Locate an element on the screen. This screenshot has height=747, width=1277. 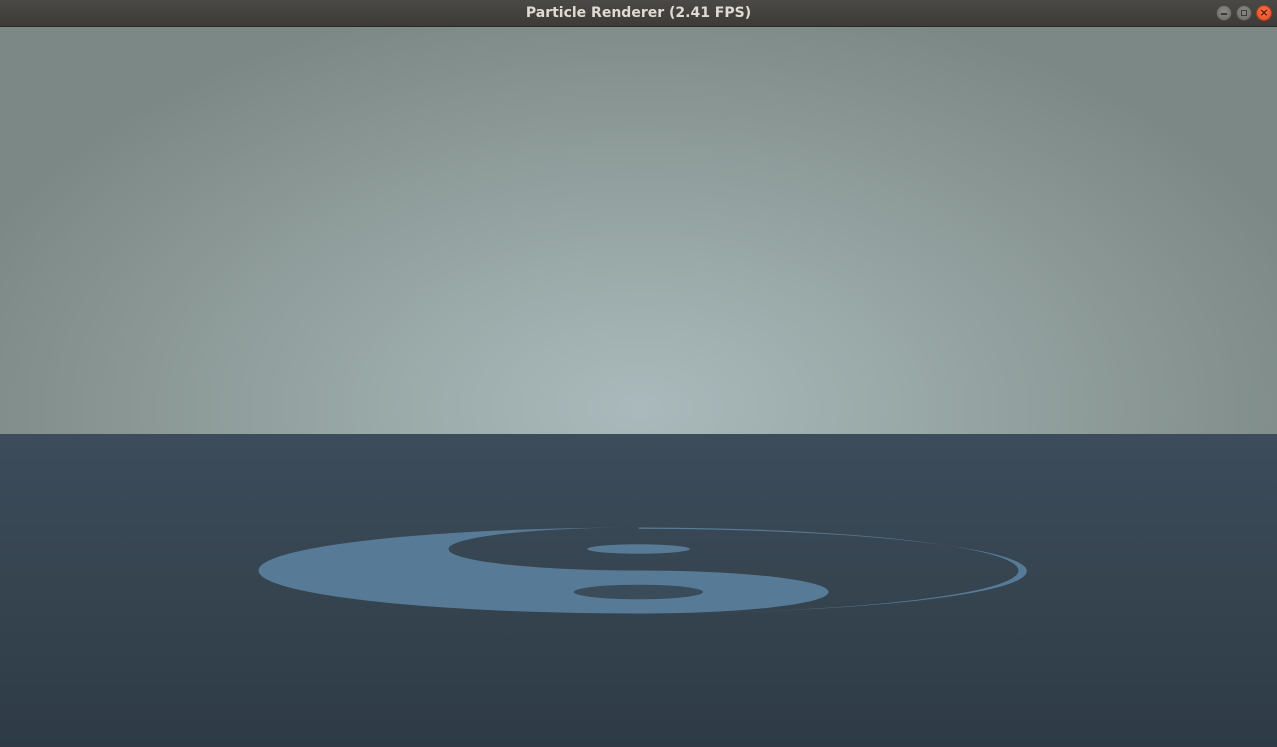
maximize-icon is located at coordinates (1244, 13).